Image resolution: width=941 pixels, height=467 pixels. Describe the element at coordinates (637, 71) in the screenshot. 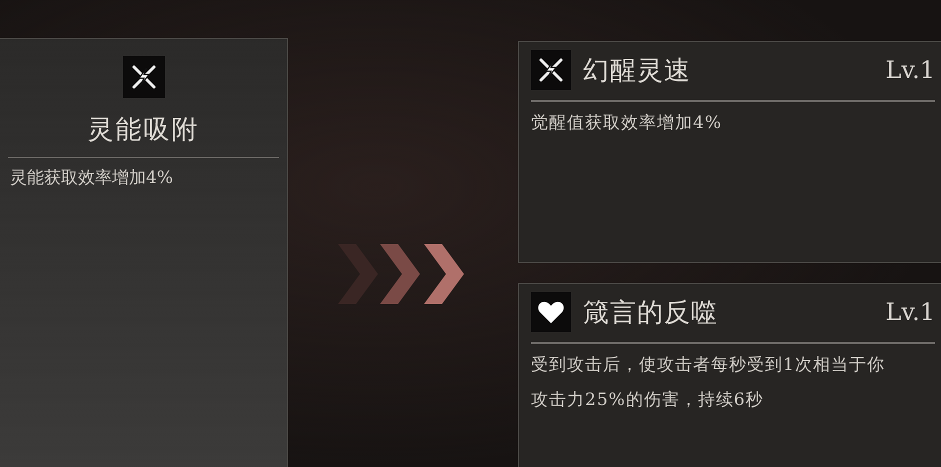

I see `skill-name: 幻醒灵速` at that location.